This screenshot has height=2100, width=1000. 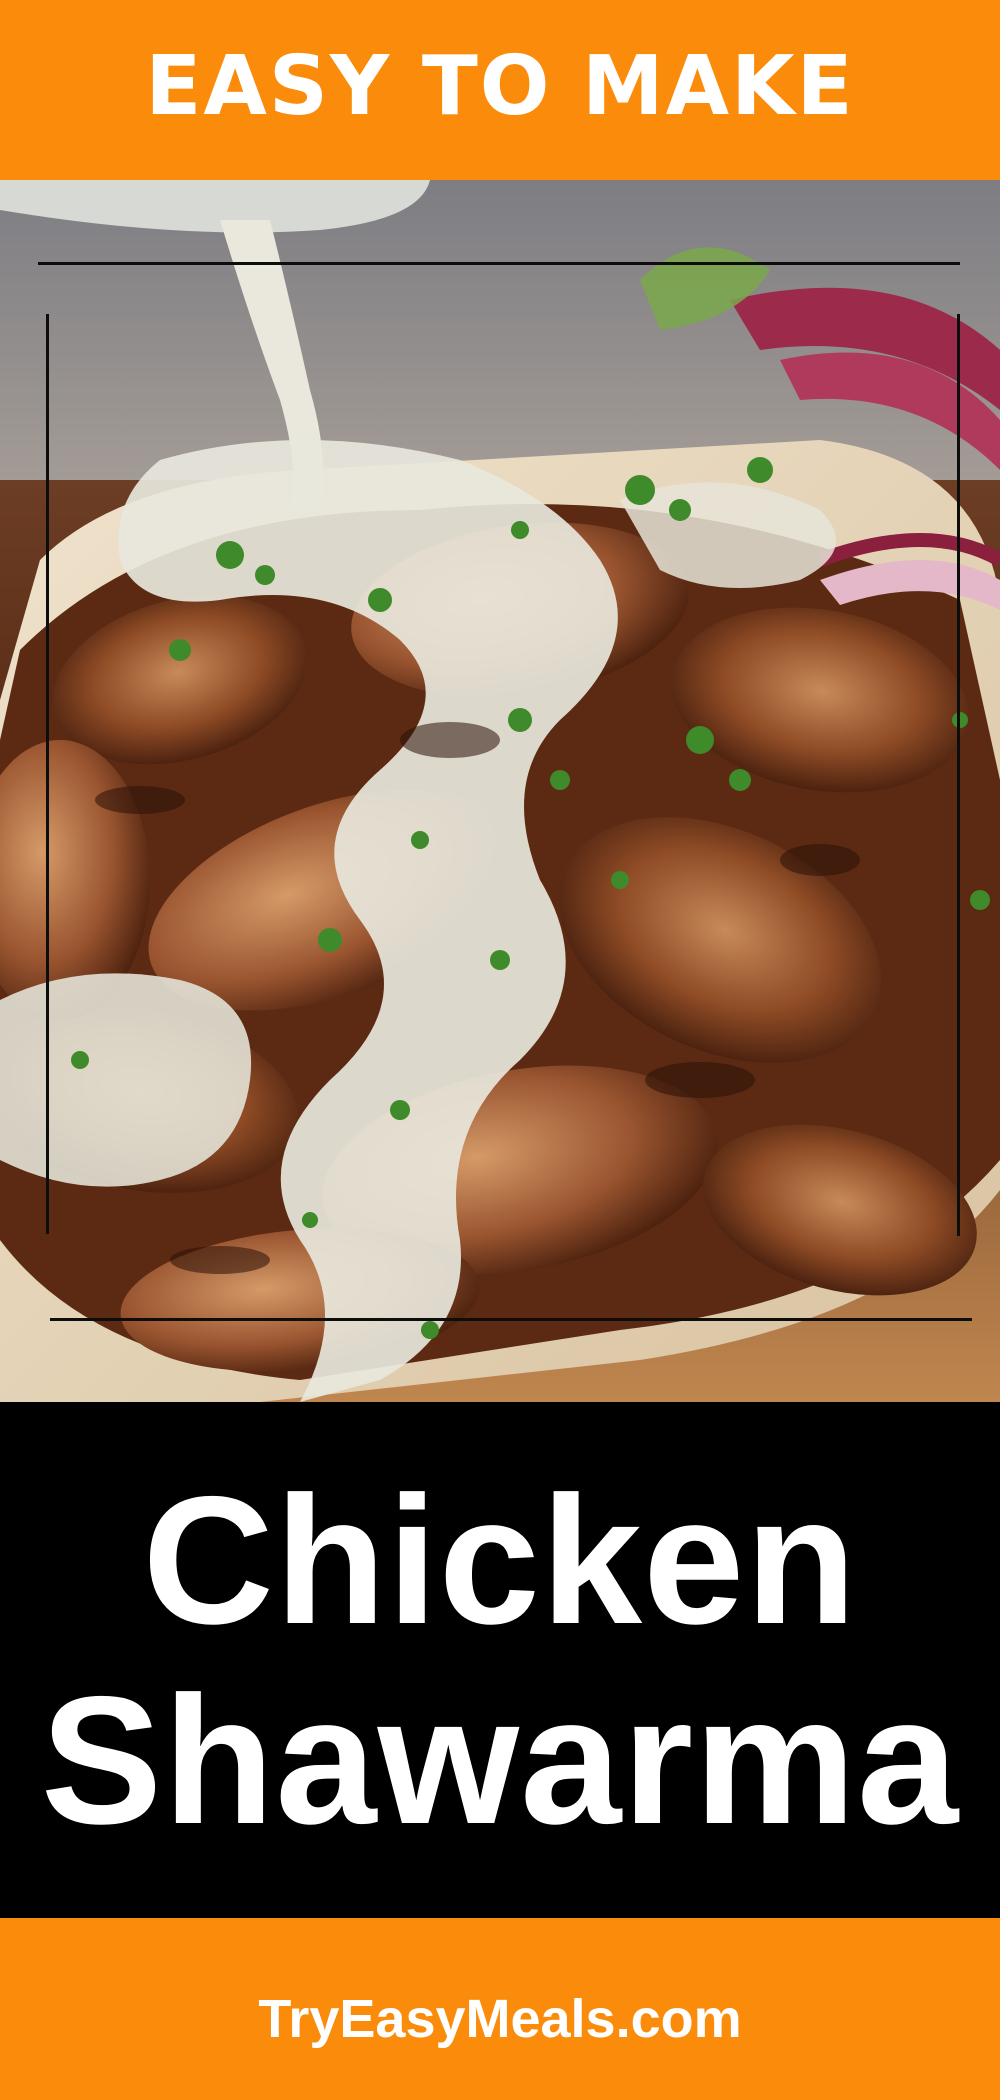 I want to click on title-line-1: Chicken, so click(x=500, y=1560).